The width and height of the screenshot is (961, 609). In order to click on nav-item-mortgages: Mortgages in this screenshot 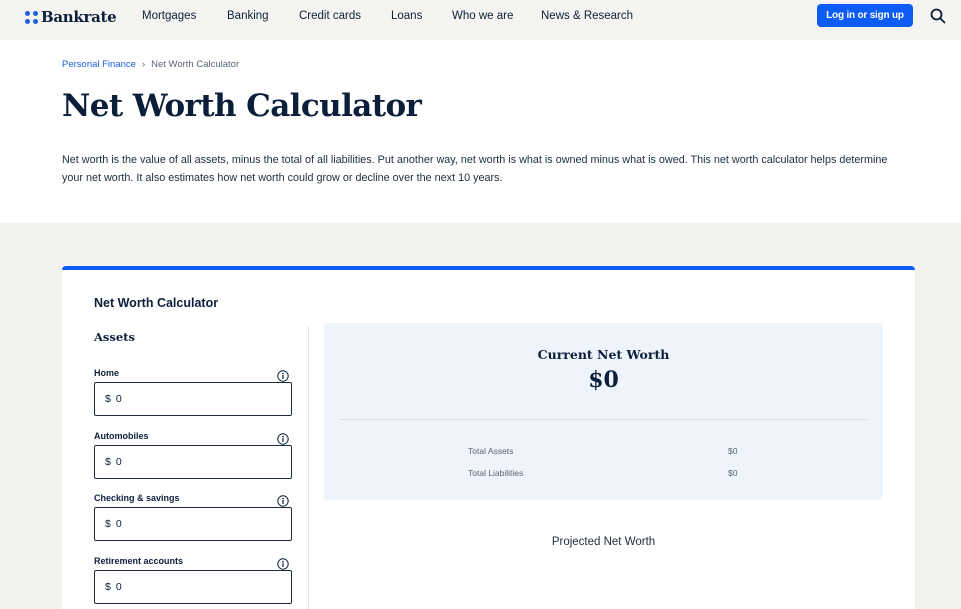, I will do `click(169, 16)`.